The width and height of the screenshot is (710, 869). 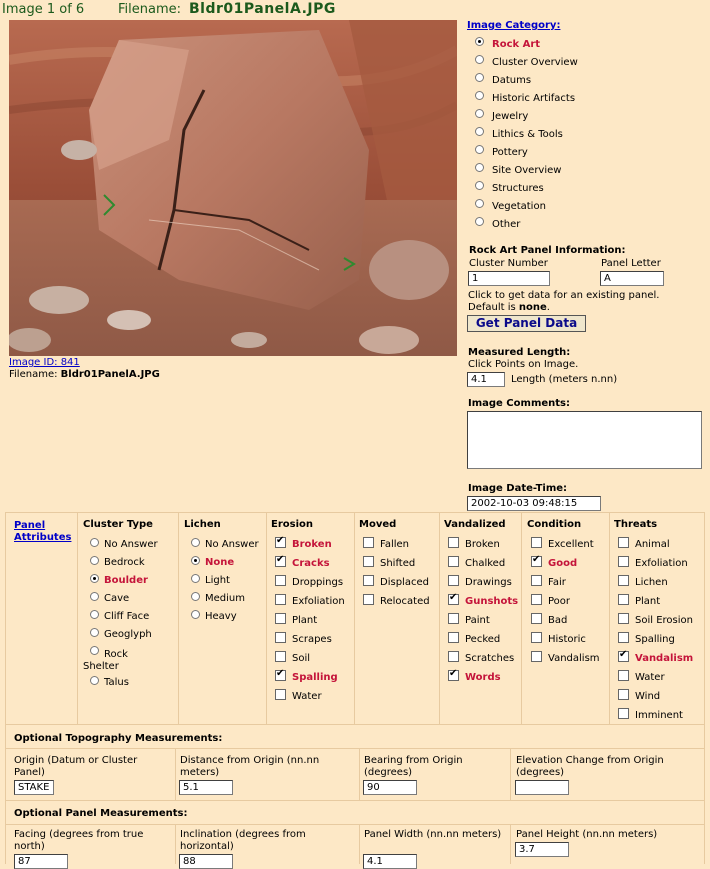 I want to click on image-datetime-input, so click(x=534, y=503).